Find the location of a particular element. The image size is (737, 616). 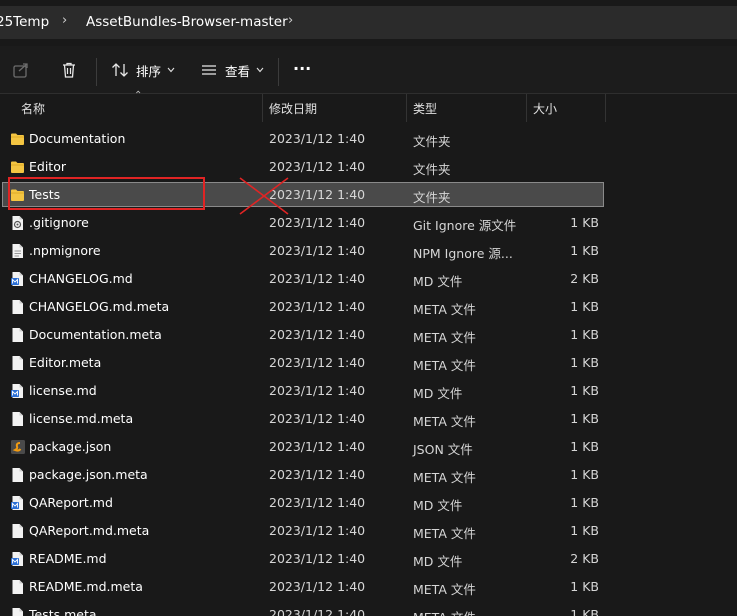

sort-button: 排序 is located at coordinates (142, 70).